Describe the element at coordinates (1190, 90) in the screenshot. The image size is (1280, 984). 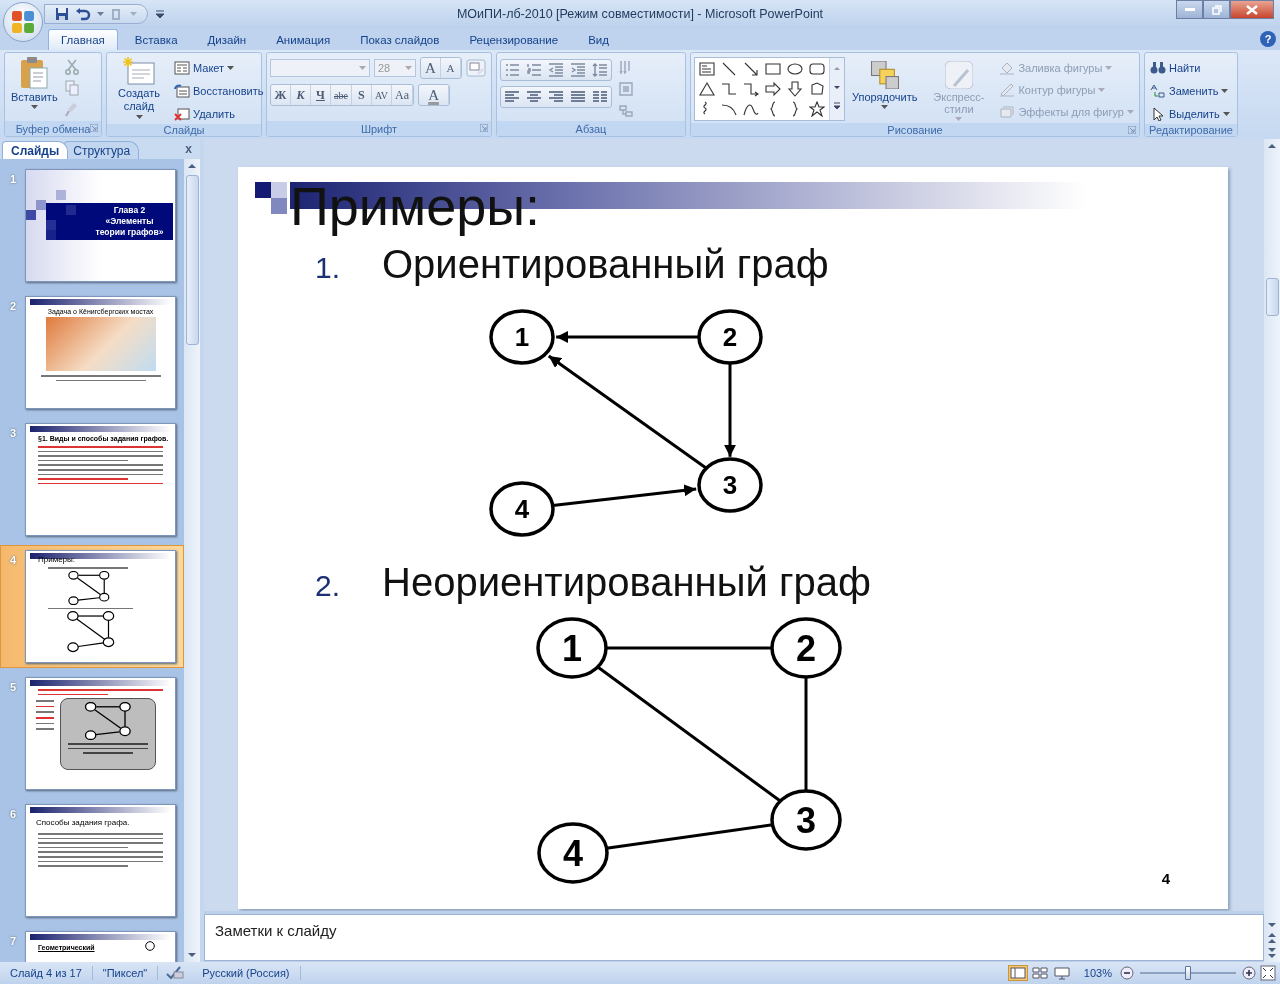
I see `replace-button: Заменить` at that location.